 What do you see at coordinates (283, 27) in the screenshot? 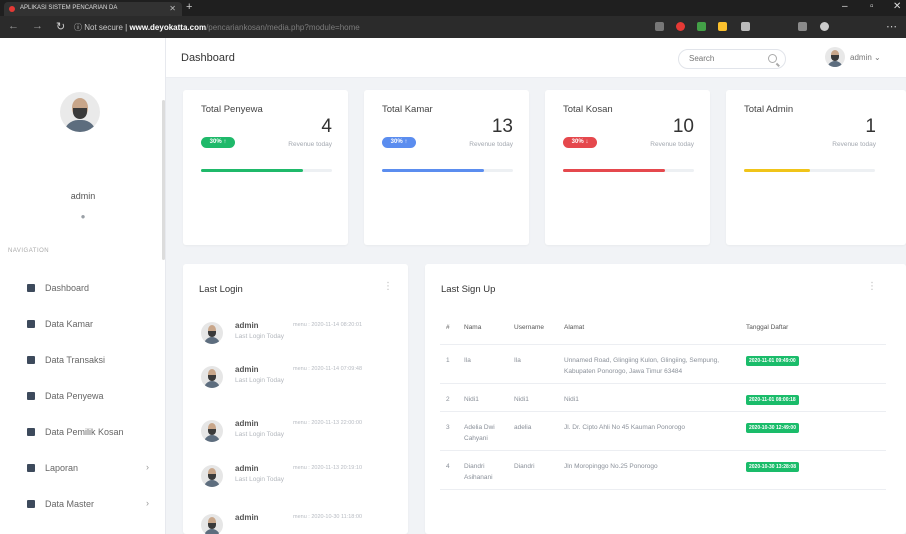
I see `url-path: /pencariankosan/media.php?module=home` at bounding box center [283, 27].